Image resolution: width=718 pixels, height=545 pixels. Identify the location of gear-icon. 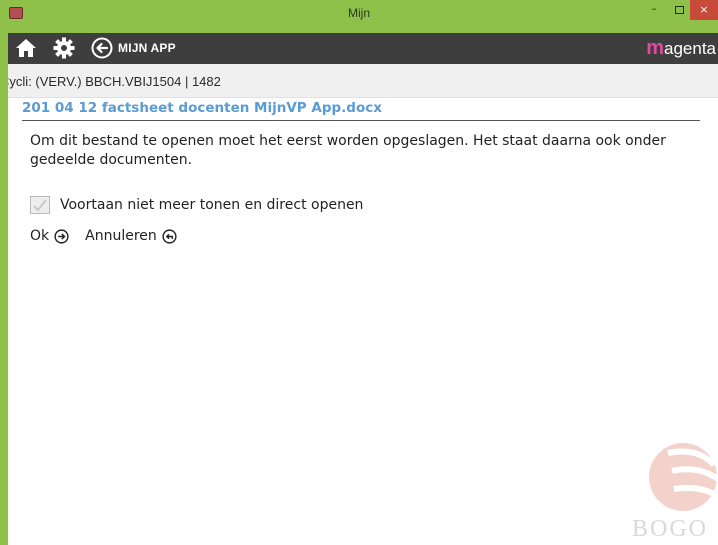
(64, 48).